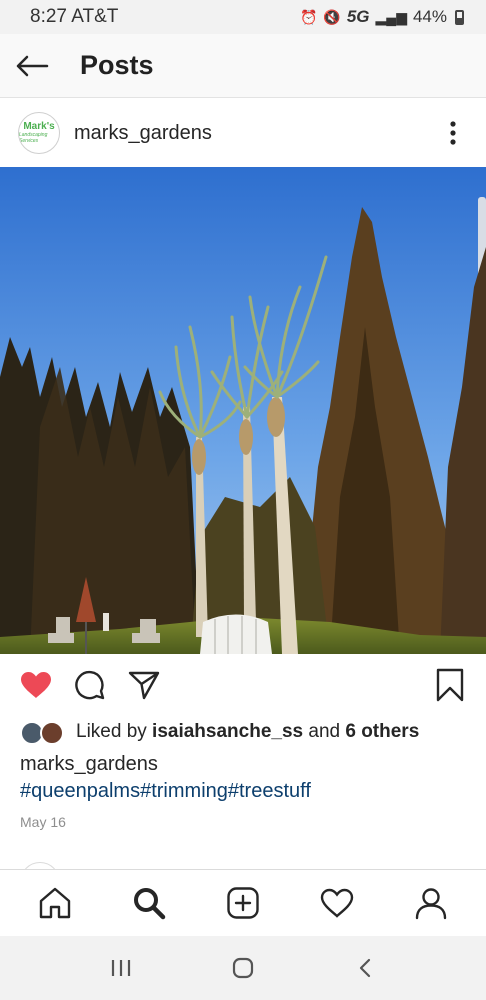 The height and width of the screenshot is (1000, 486). I want to click on status-bar: 8:27 AT&T ⏰ 🔇 5G ▂▄▆ 44%, so click(243, 17).